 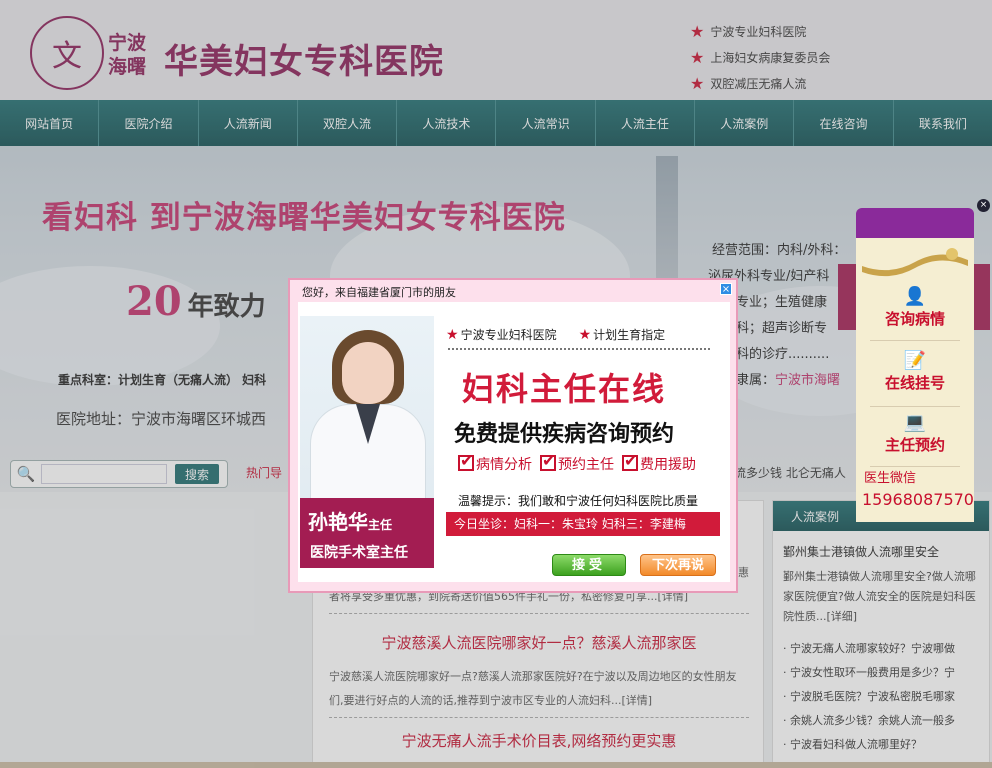 What do you see at coordinates (890, 478) in the screenshot?
I see `wechat-label: 医生微信` at bounding box center [890, 478].